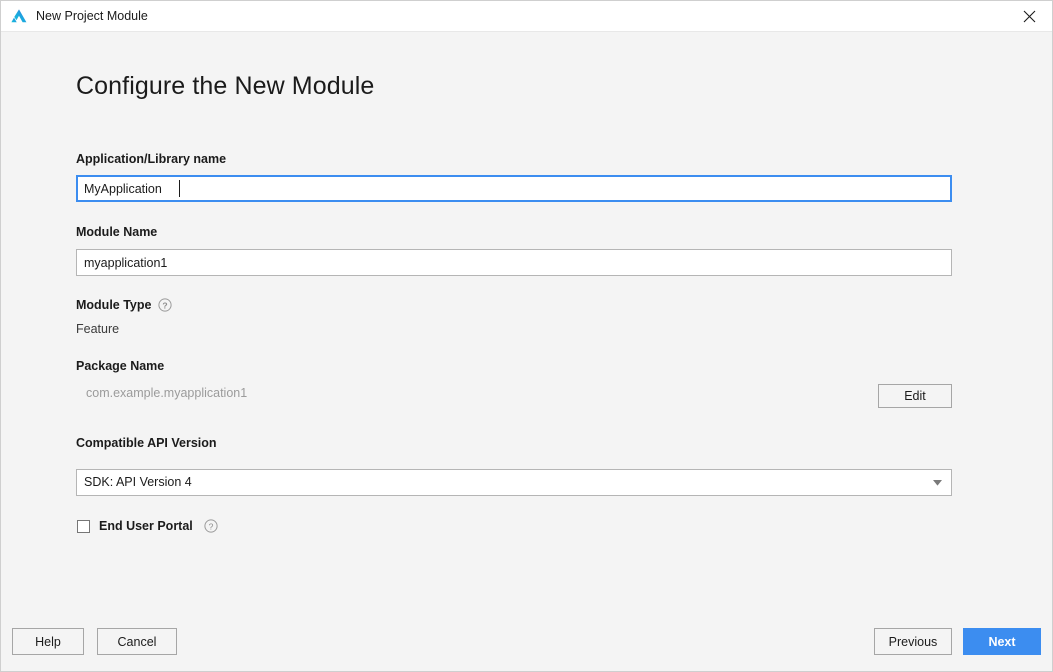 Image resolution: width=1053 pixels, height=672 pixels. Describe the element at coordinates (179, 188) in the screenshot. I see `text-caret` at that location.